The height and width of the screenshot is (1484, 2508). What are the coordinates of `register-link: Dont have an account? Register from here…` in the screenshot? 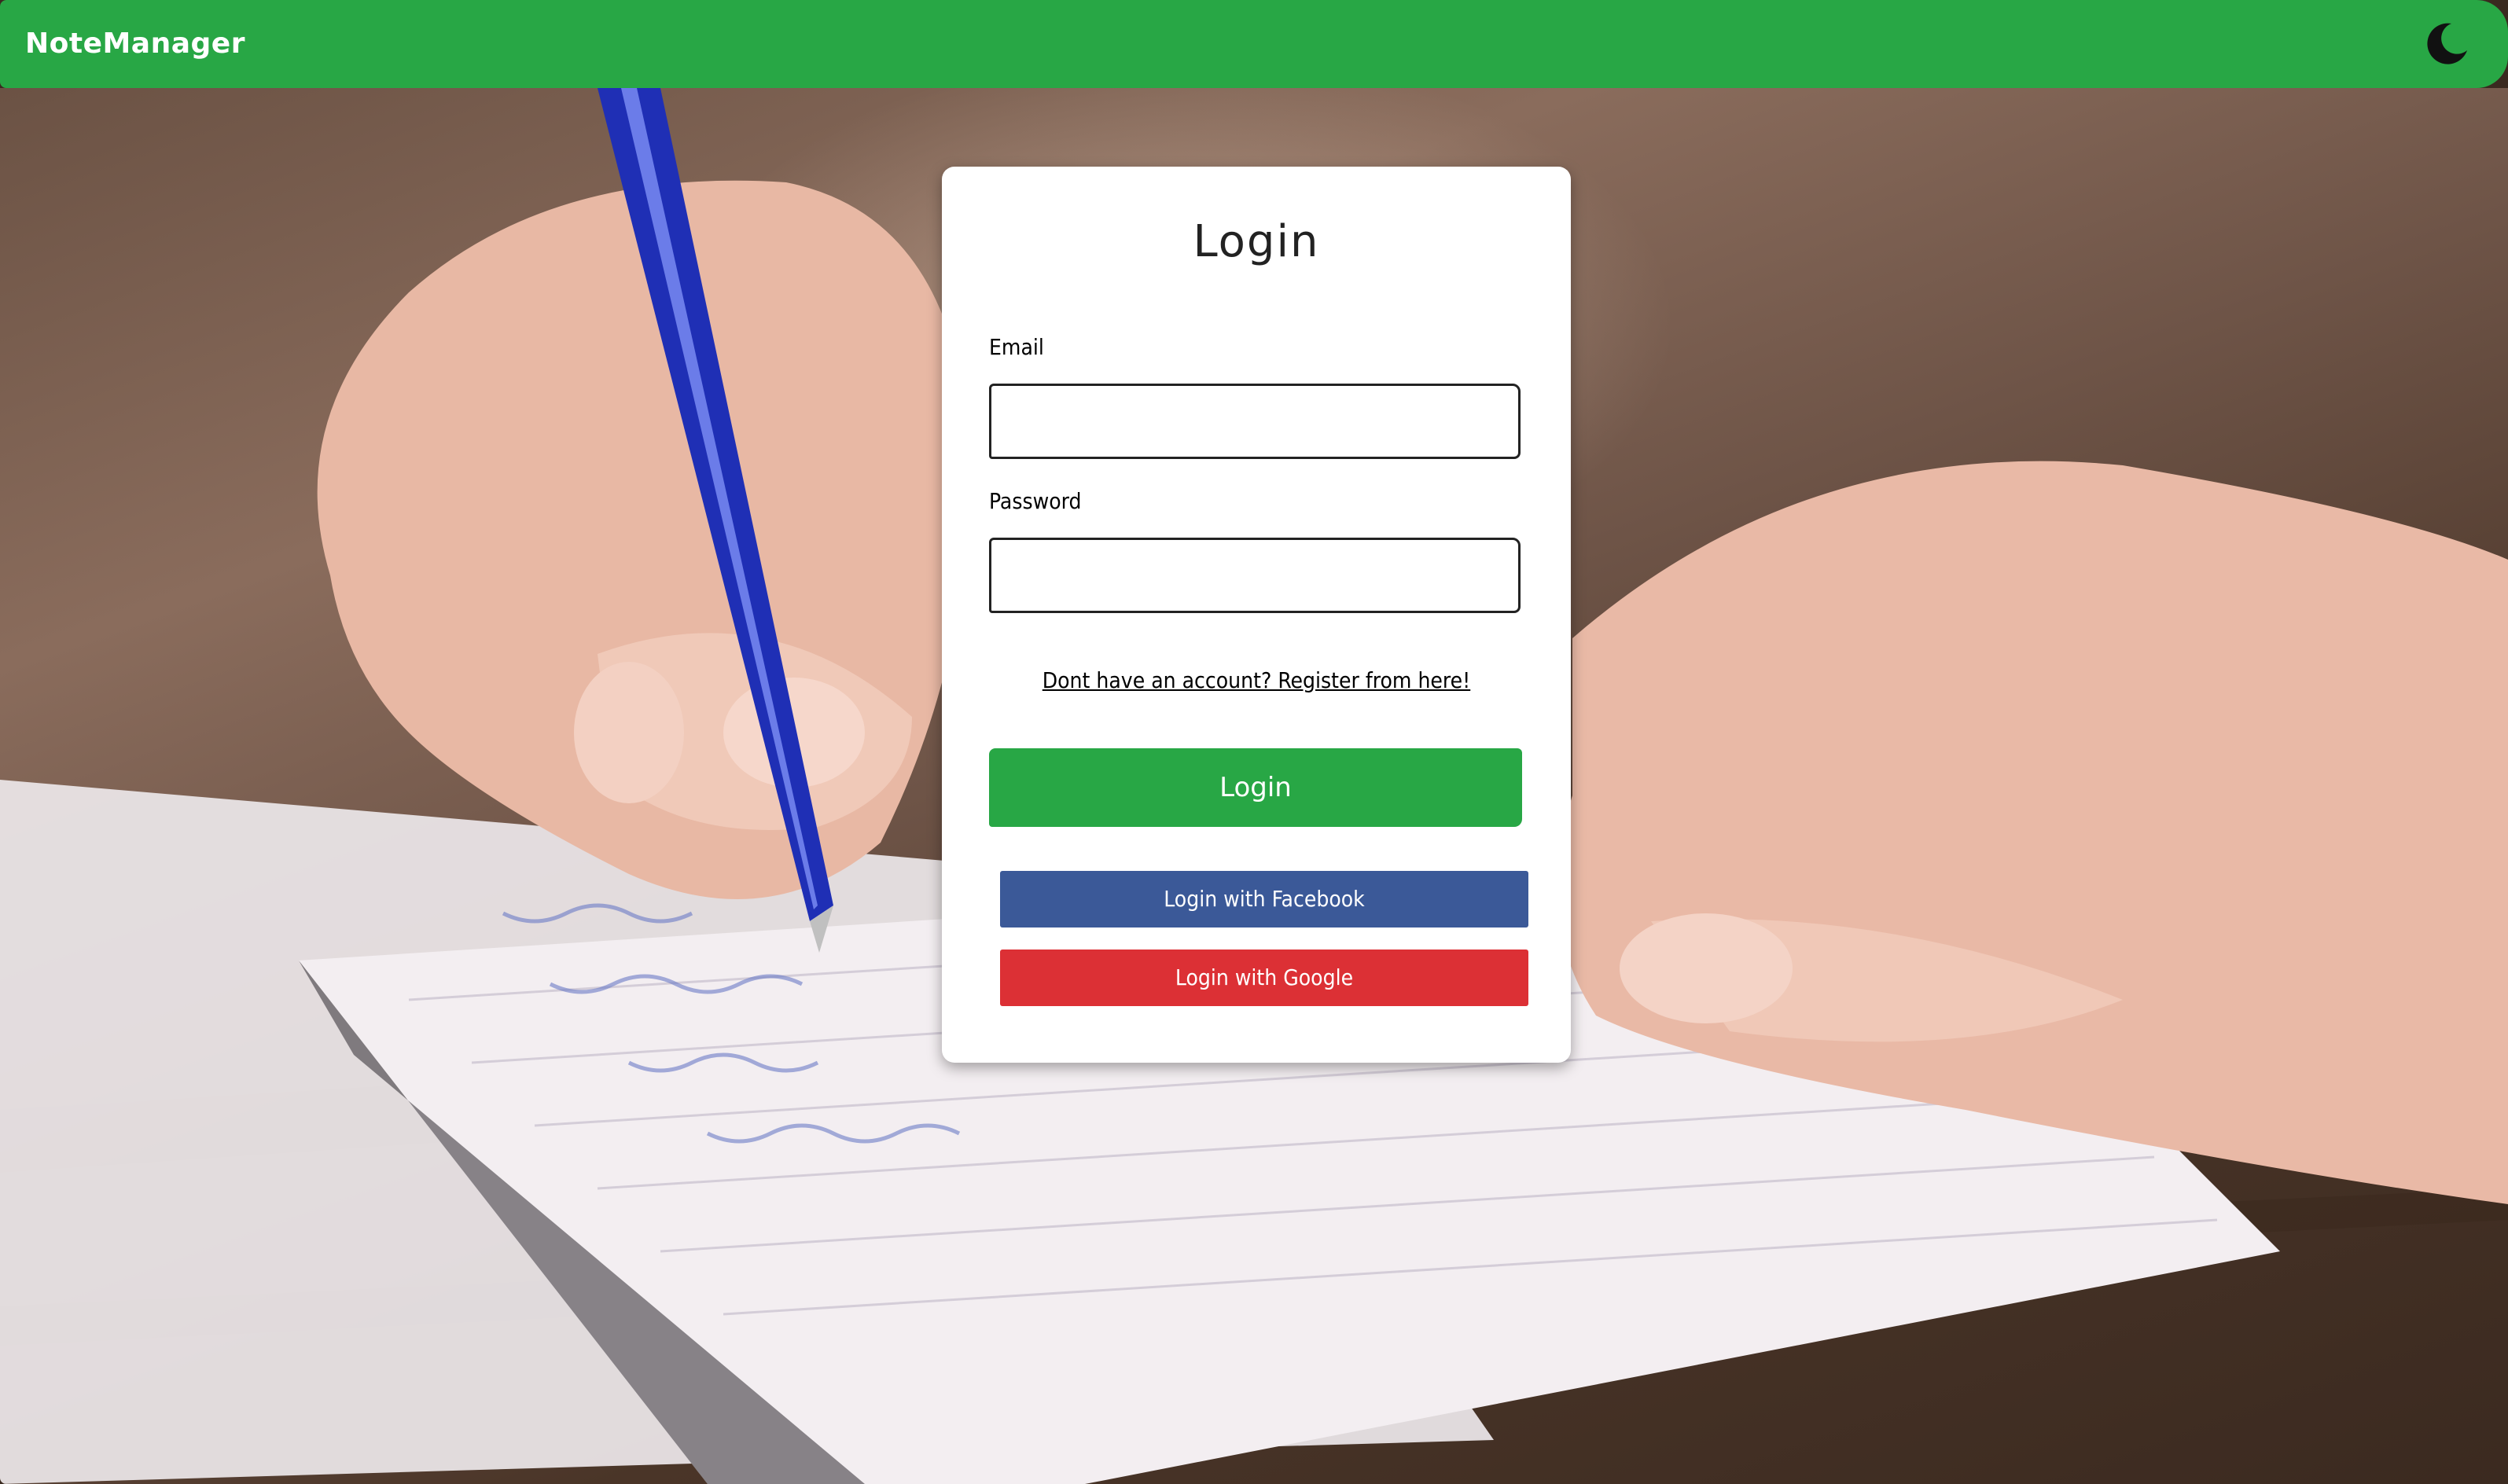 It's located at (1256, 680).